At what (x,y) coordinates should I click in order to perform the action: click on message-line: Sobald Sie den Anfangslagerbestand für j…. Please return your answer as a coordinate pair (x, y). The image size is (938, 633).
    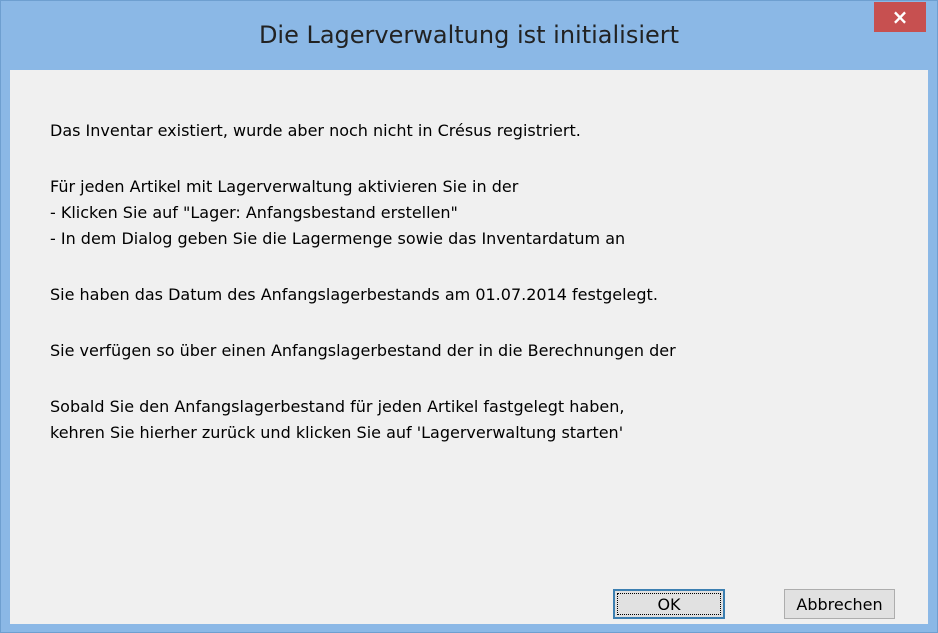
    Looking at the image, I should click on (337, 406).